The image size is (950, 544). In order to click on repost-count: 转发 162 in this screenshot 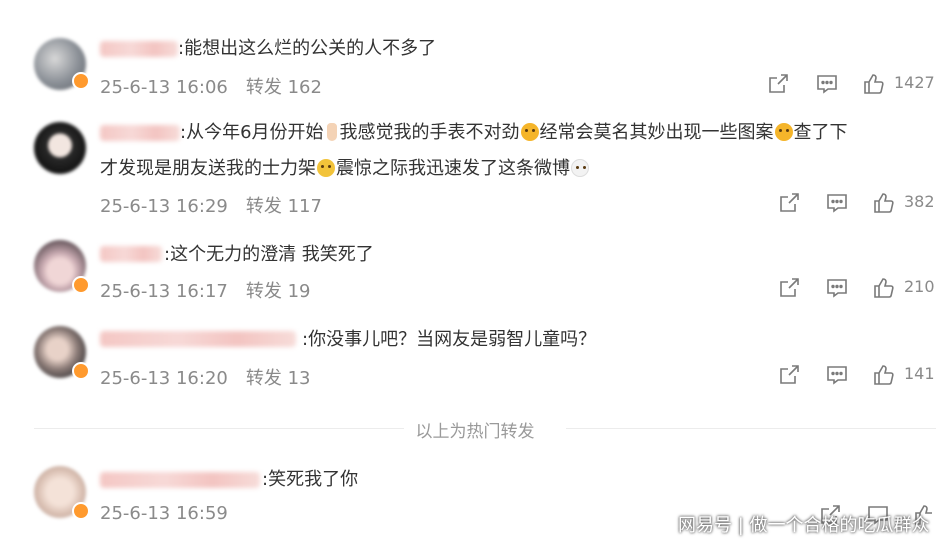, I will do `click(284, 87)`.